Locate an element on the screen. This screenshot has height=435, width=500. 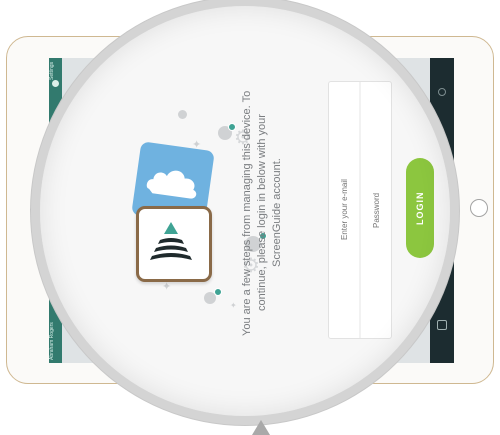
screenguide-app-icon is located at coordinates (174, 244).